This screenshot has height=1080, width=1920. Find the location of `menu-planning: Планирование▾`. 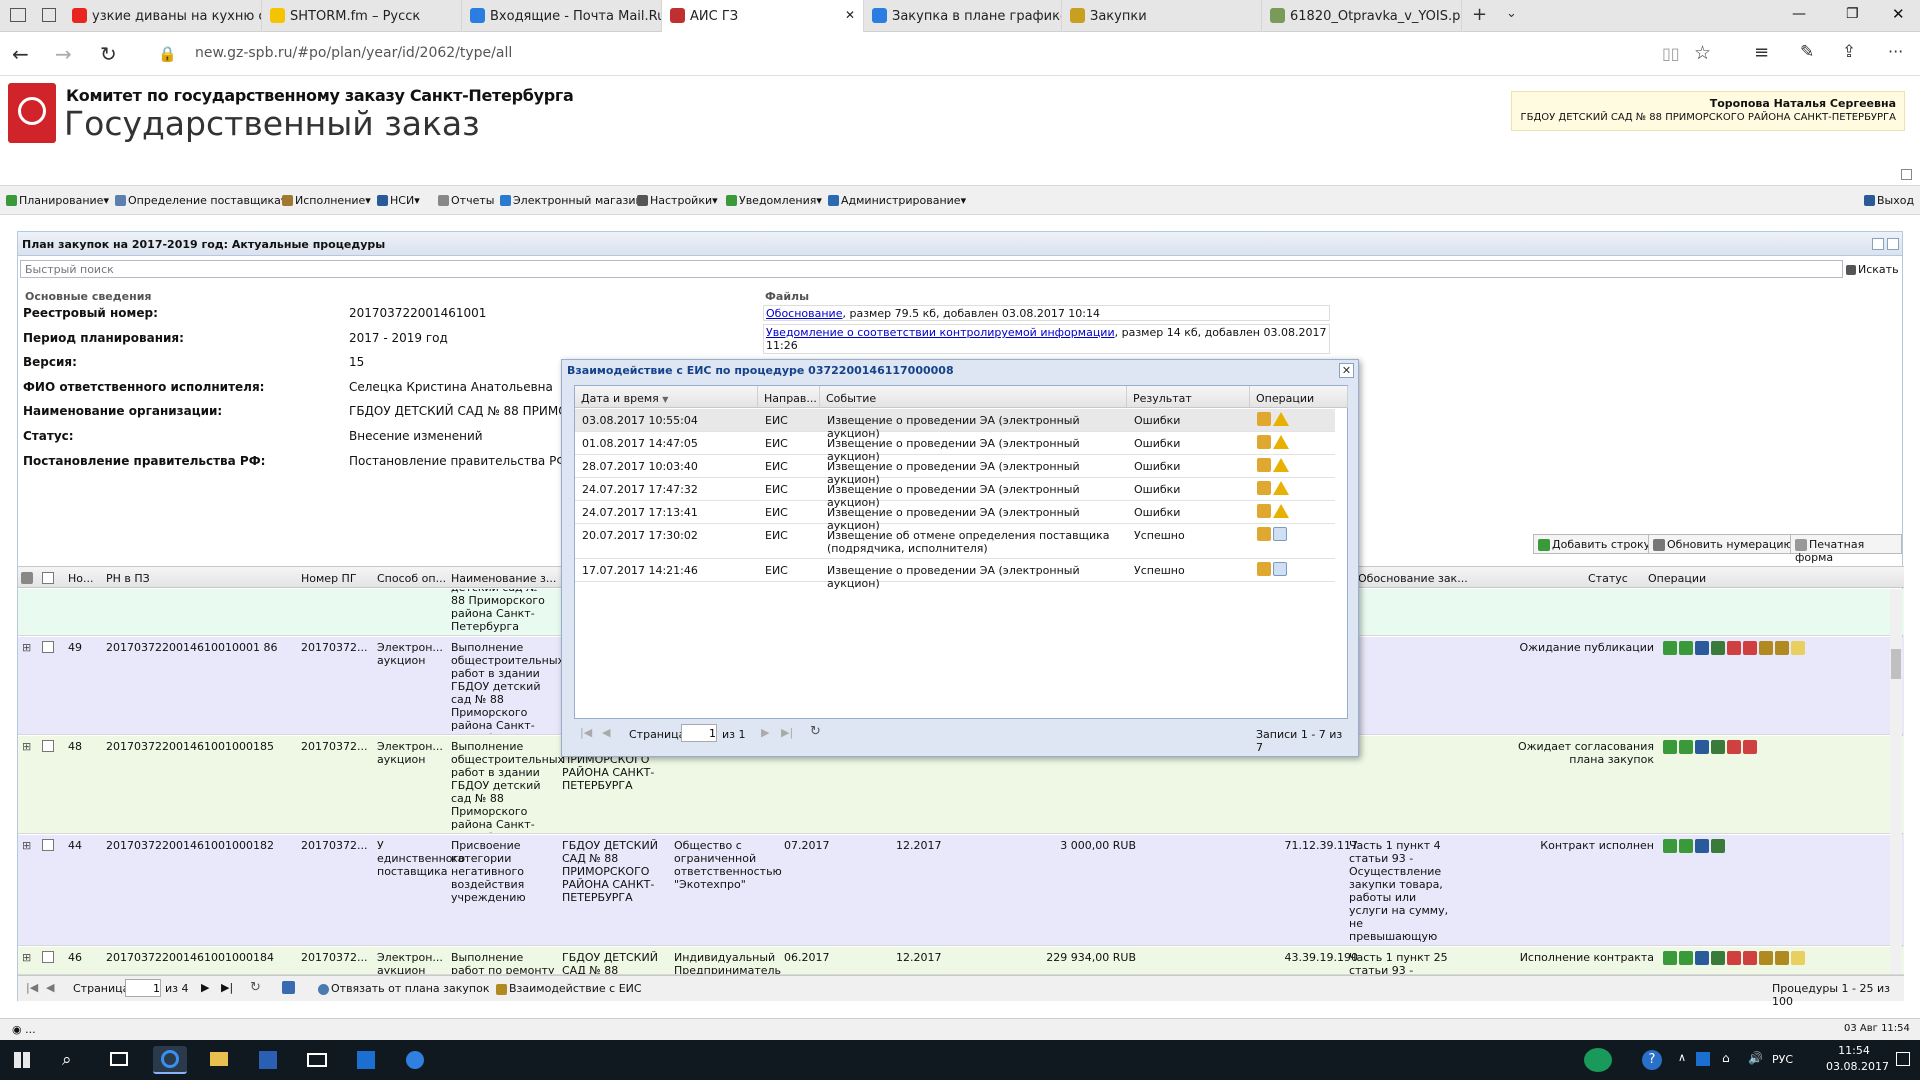

menu-planning: Планирование▾ is located at coordinates (57, 200).